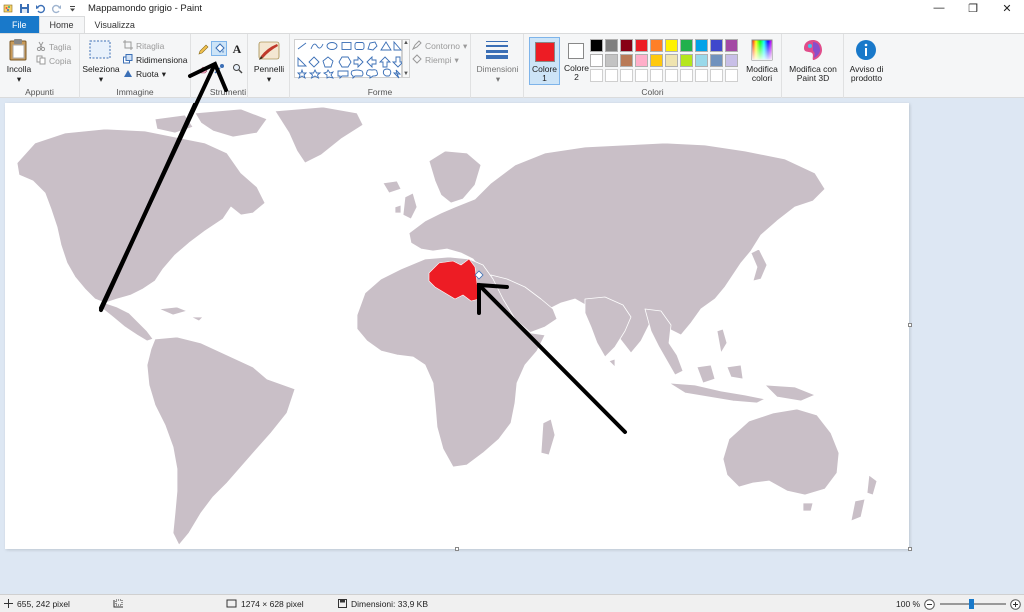 This screenshot has width=1024, height=612. I want to click on color2-button: Colore 2, so click(576, 61).